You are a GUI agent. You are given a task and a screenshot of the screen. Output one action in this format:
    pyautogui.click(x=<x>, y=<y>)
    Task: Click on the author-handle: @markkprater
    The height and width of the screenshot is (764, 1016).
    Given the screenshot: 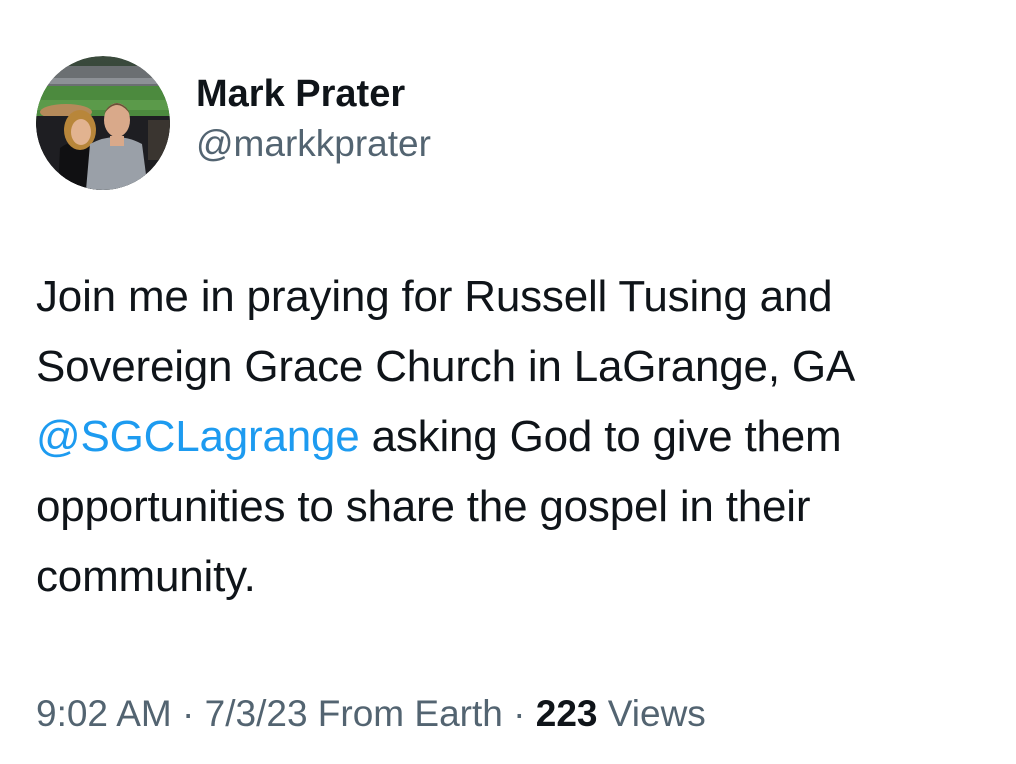 What is the action you would take?
    pyautogui.click(x=313, y=144)
    